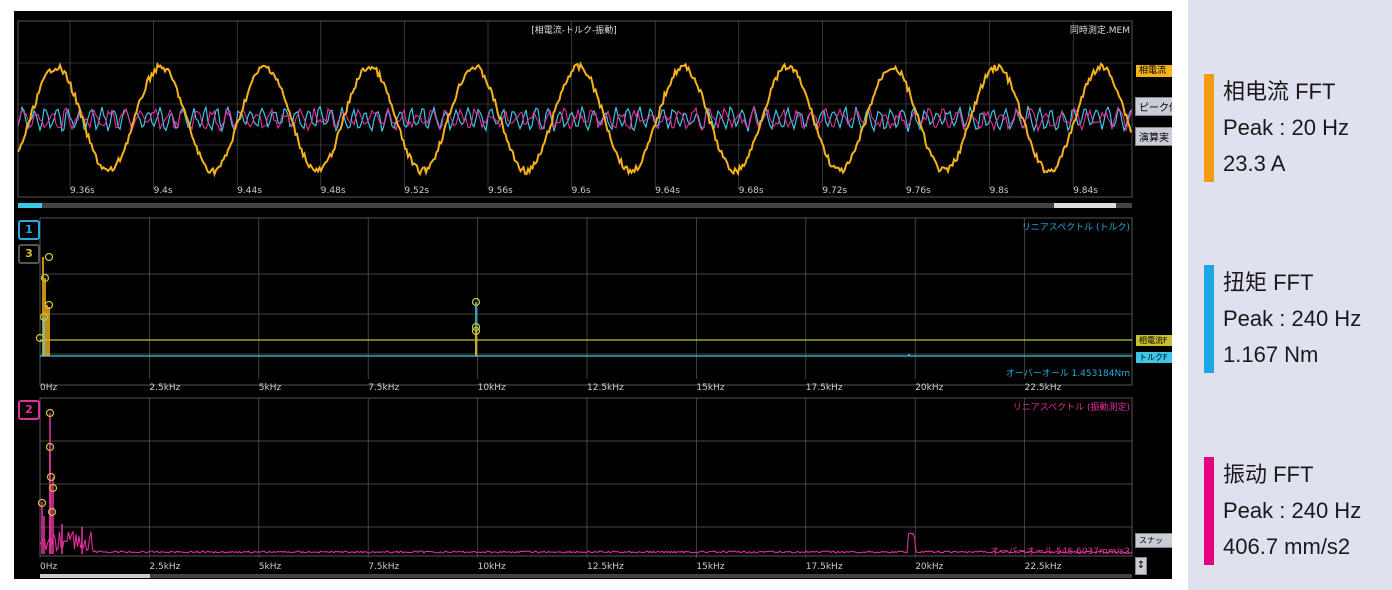 The image size is (1392, 590). I want to click on time-tick-label: 9.72s, so click(834, 191).